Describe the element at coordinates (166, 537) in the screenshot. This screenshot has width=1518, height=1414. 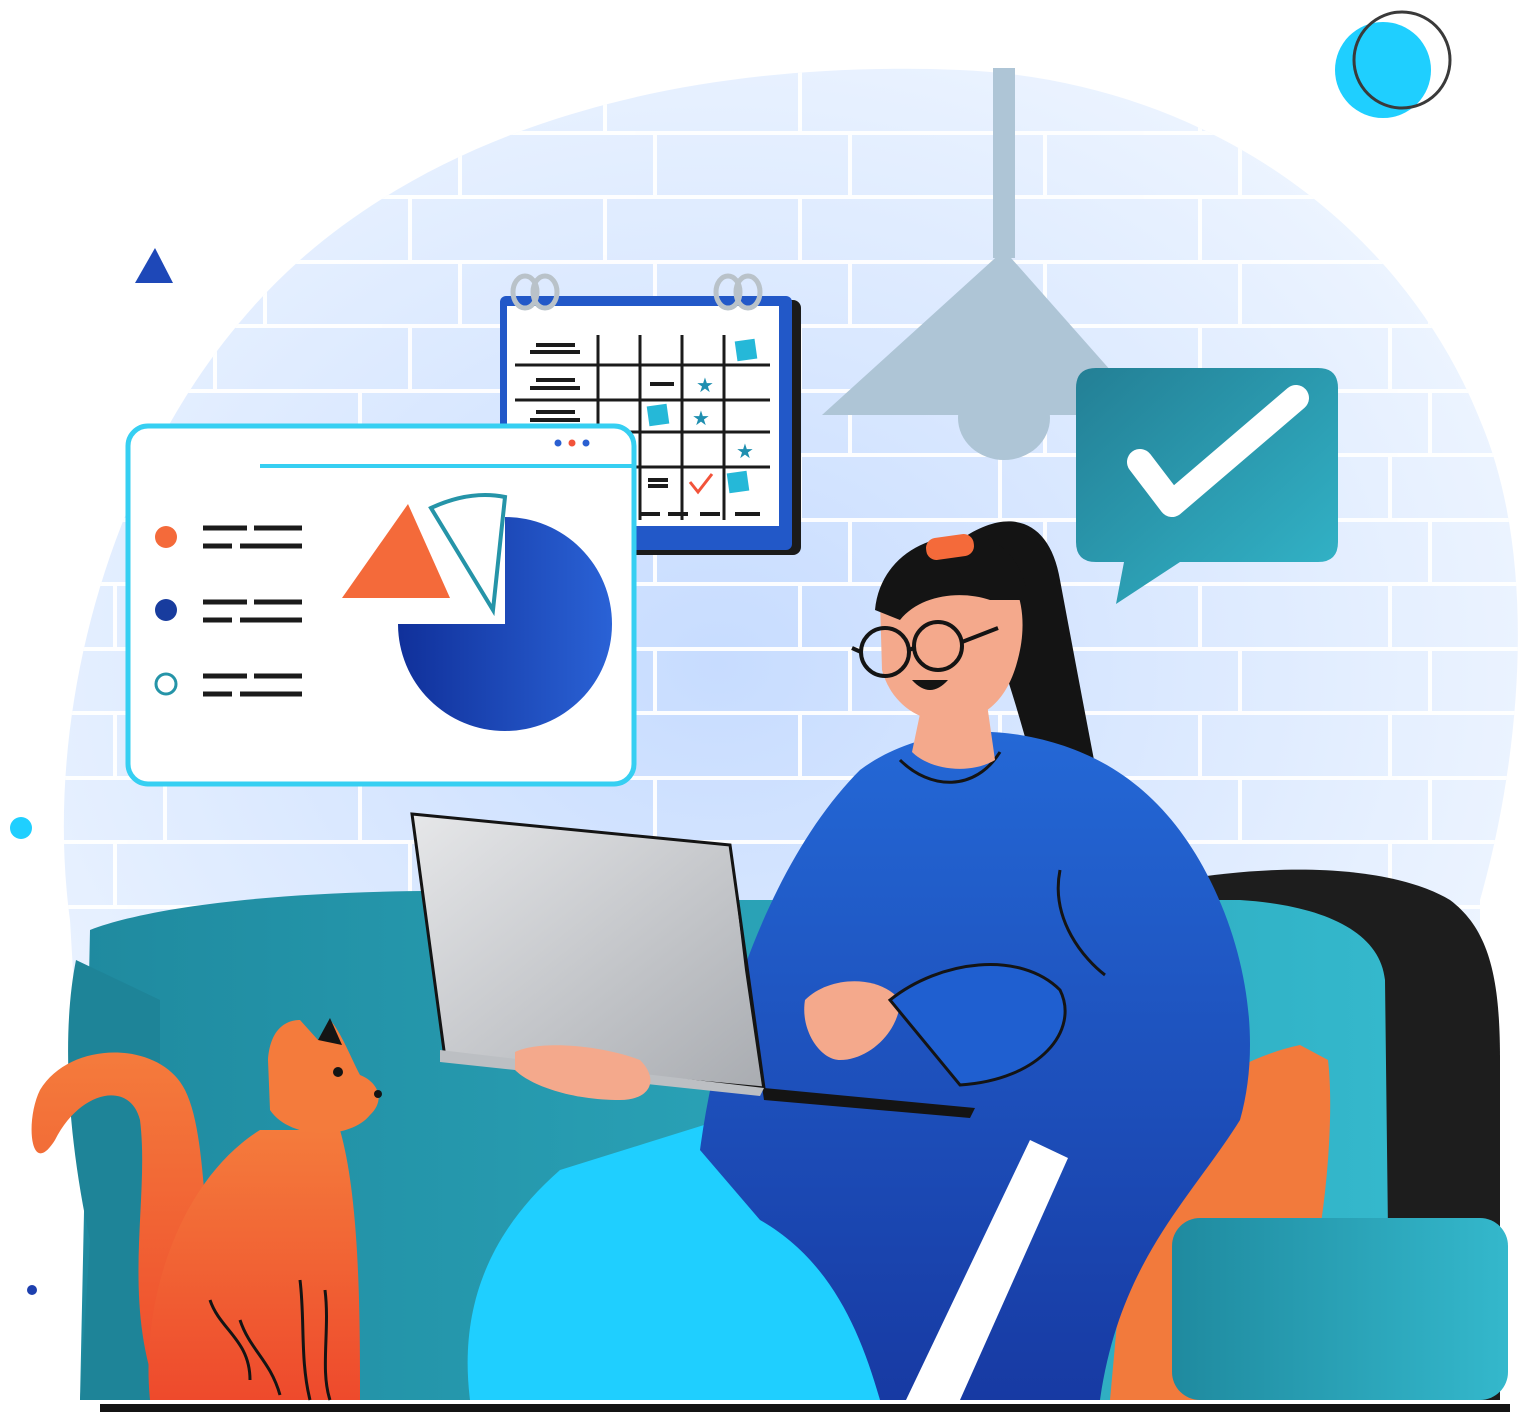
I see `legend-orange-dot-icon` at that location.